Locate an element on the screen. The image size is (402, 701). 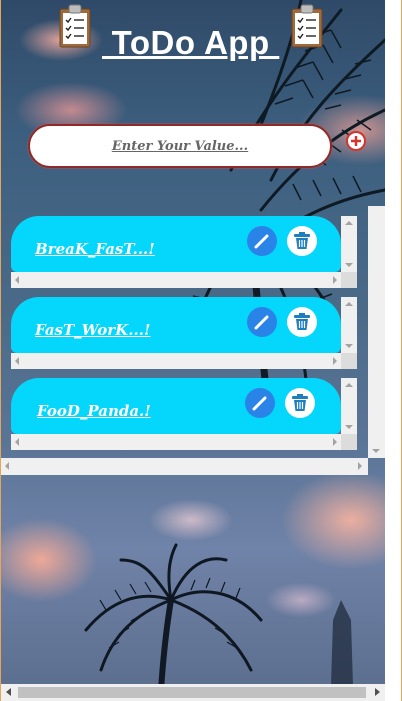
page-horizontal-scrollbar is located at coordinates (193, 692).